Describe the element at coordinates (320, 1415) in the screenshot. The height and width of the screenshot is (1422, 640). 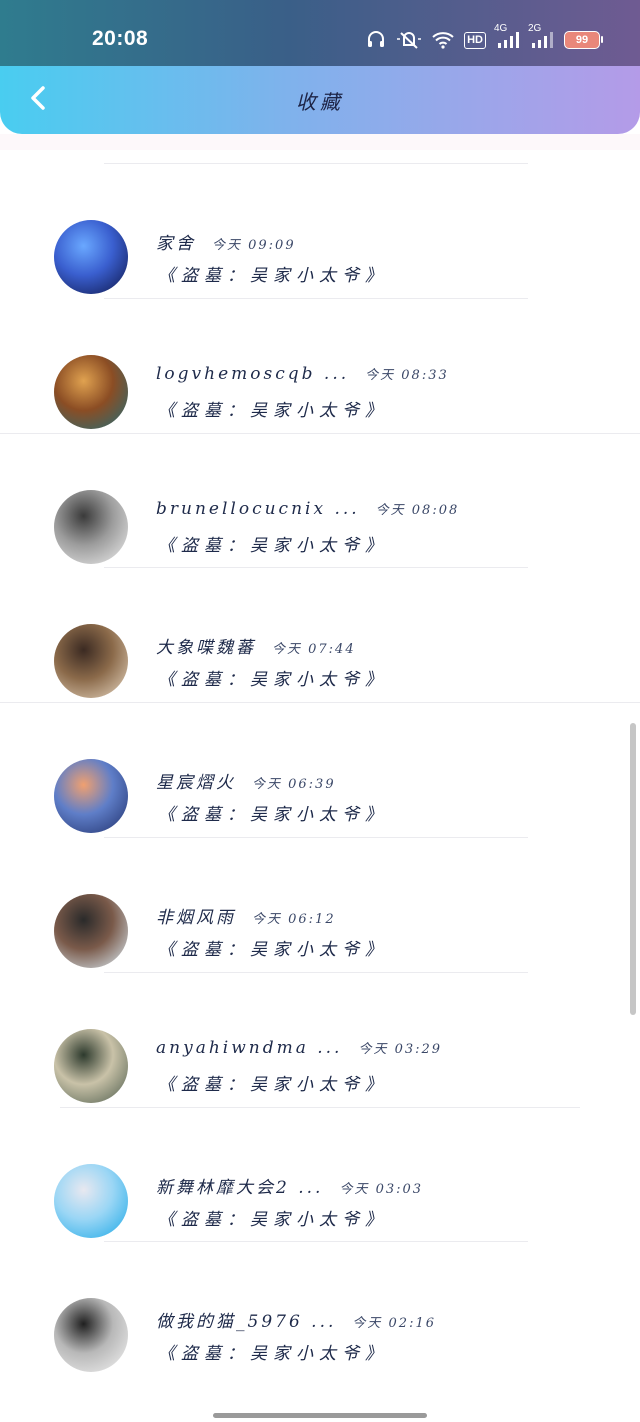
I see `home-indicator` at that location.